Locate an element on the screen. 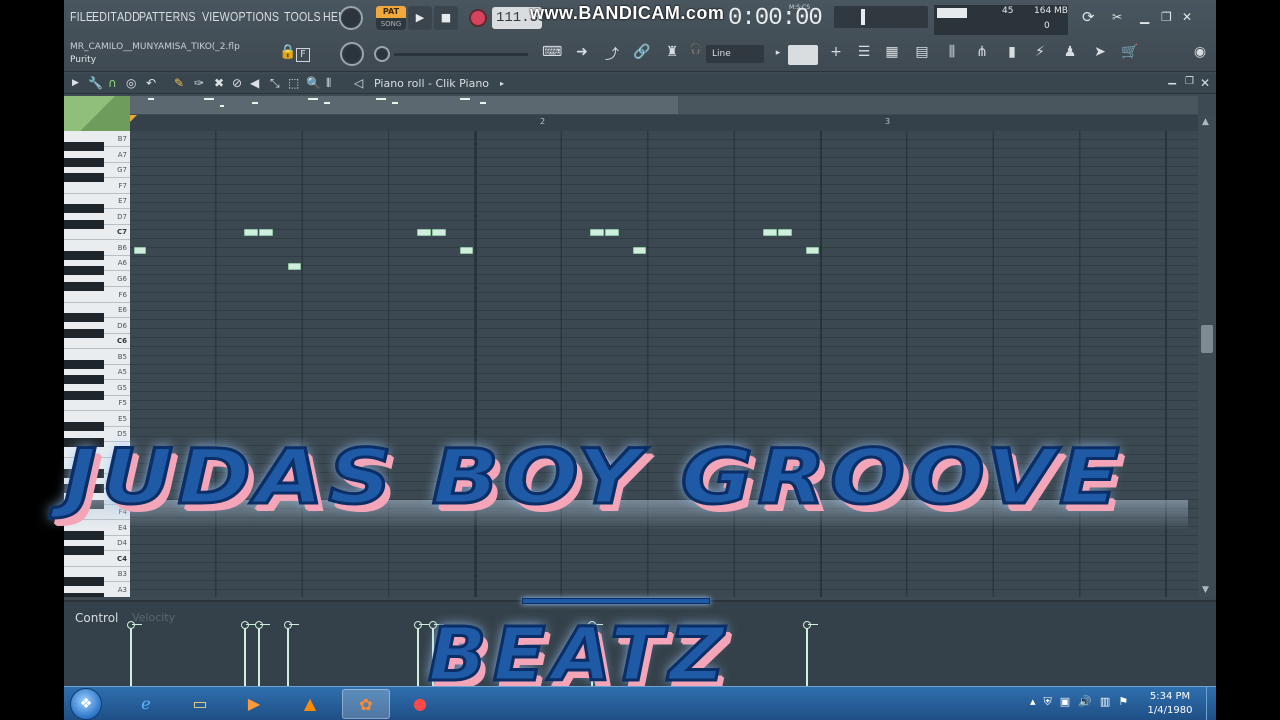 This screenshot has height=720, width=1280. mute-icon: ⊘ is located at coordinates (237, 83).